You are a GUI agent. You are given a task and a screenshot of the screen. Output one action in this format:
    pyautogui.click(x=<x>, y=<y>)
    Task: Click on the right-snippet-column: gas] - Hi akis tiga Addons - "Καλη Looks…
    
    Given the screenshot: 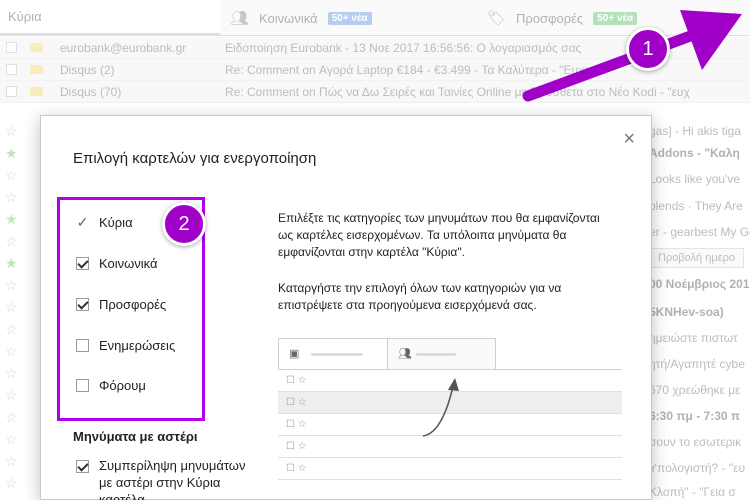 What is the action you would take?
    pyautogui.click(x=697, y=307)
    